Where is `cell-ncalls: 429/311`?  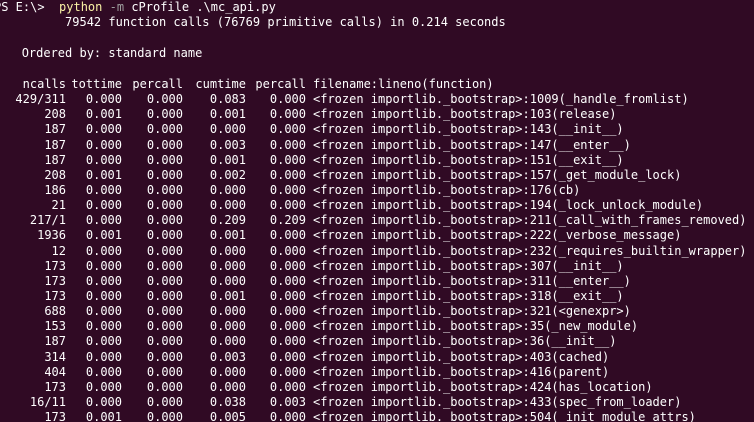 cell-ncalls: 429/311 is located at coordinates (40, 99).